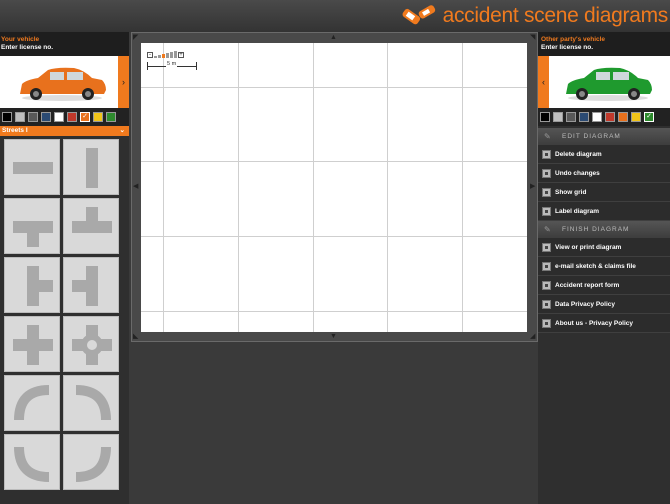  Describe the element at coordinates (591, 136) in the screenshot. I see `edit-diagram-heading: EDIT DIAGRAM` at that location.